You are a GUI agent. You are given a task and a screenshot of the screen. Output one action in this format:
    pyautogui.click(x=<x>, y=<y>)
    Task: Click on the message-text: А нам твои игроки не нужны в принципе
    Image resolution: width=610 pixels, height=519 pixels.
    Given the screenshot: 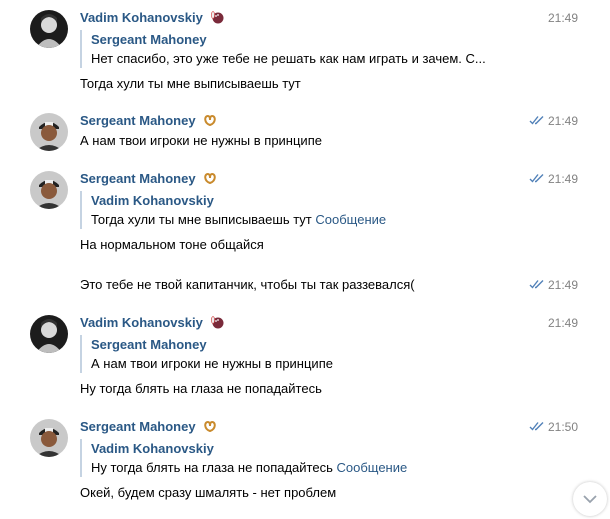 What is the action you would take?
    pyautogui.click(x=201, y=140)
    